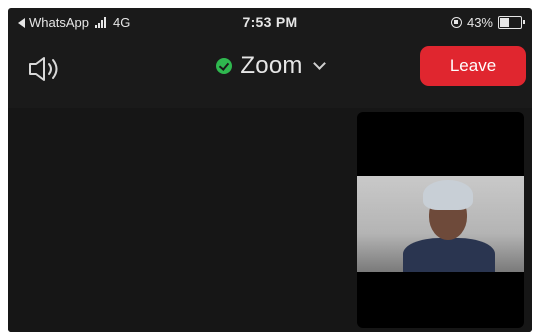 The width and height of the screenshot is (535, 332). I want to click on participant-headwrap, so click(448, 195).